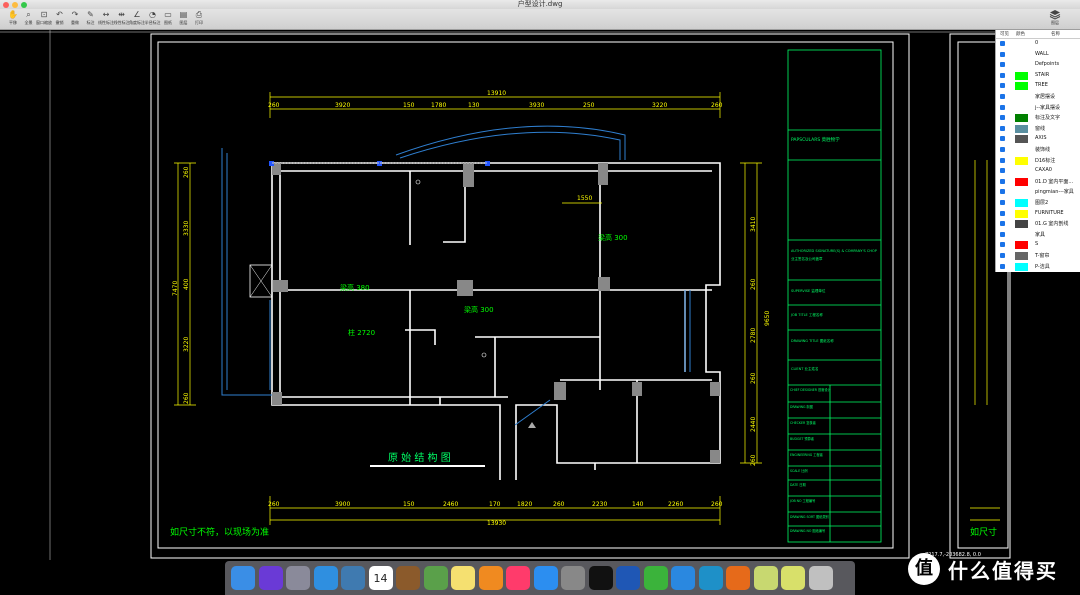  Describe the element at coordinates (355, 287) in the screenshot. I see `room-label-1: 梁高 380` at that location.